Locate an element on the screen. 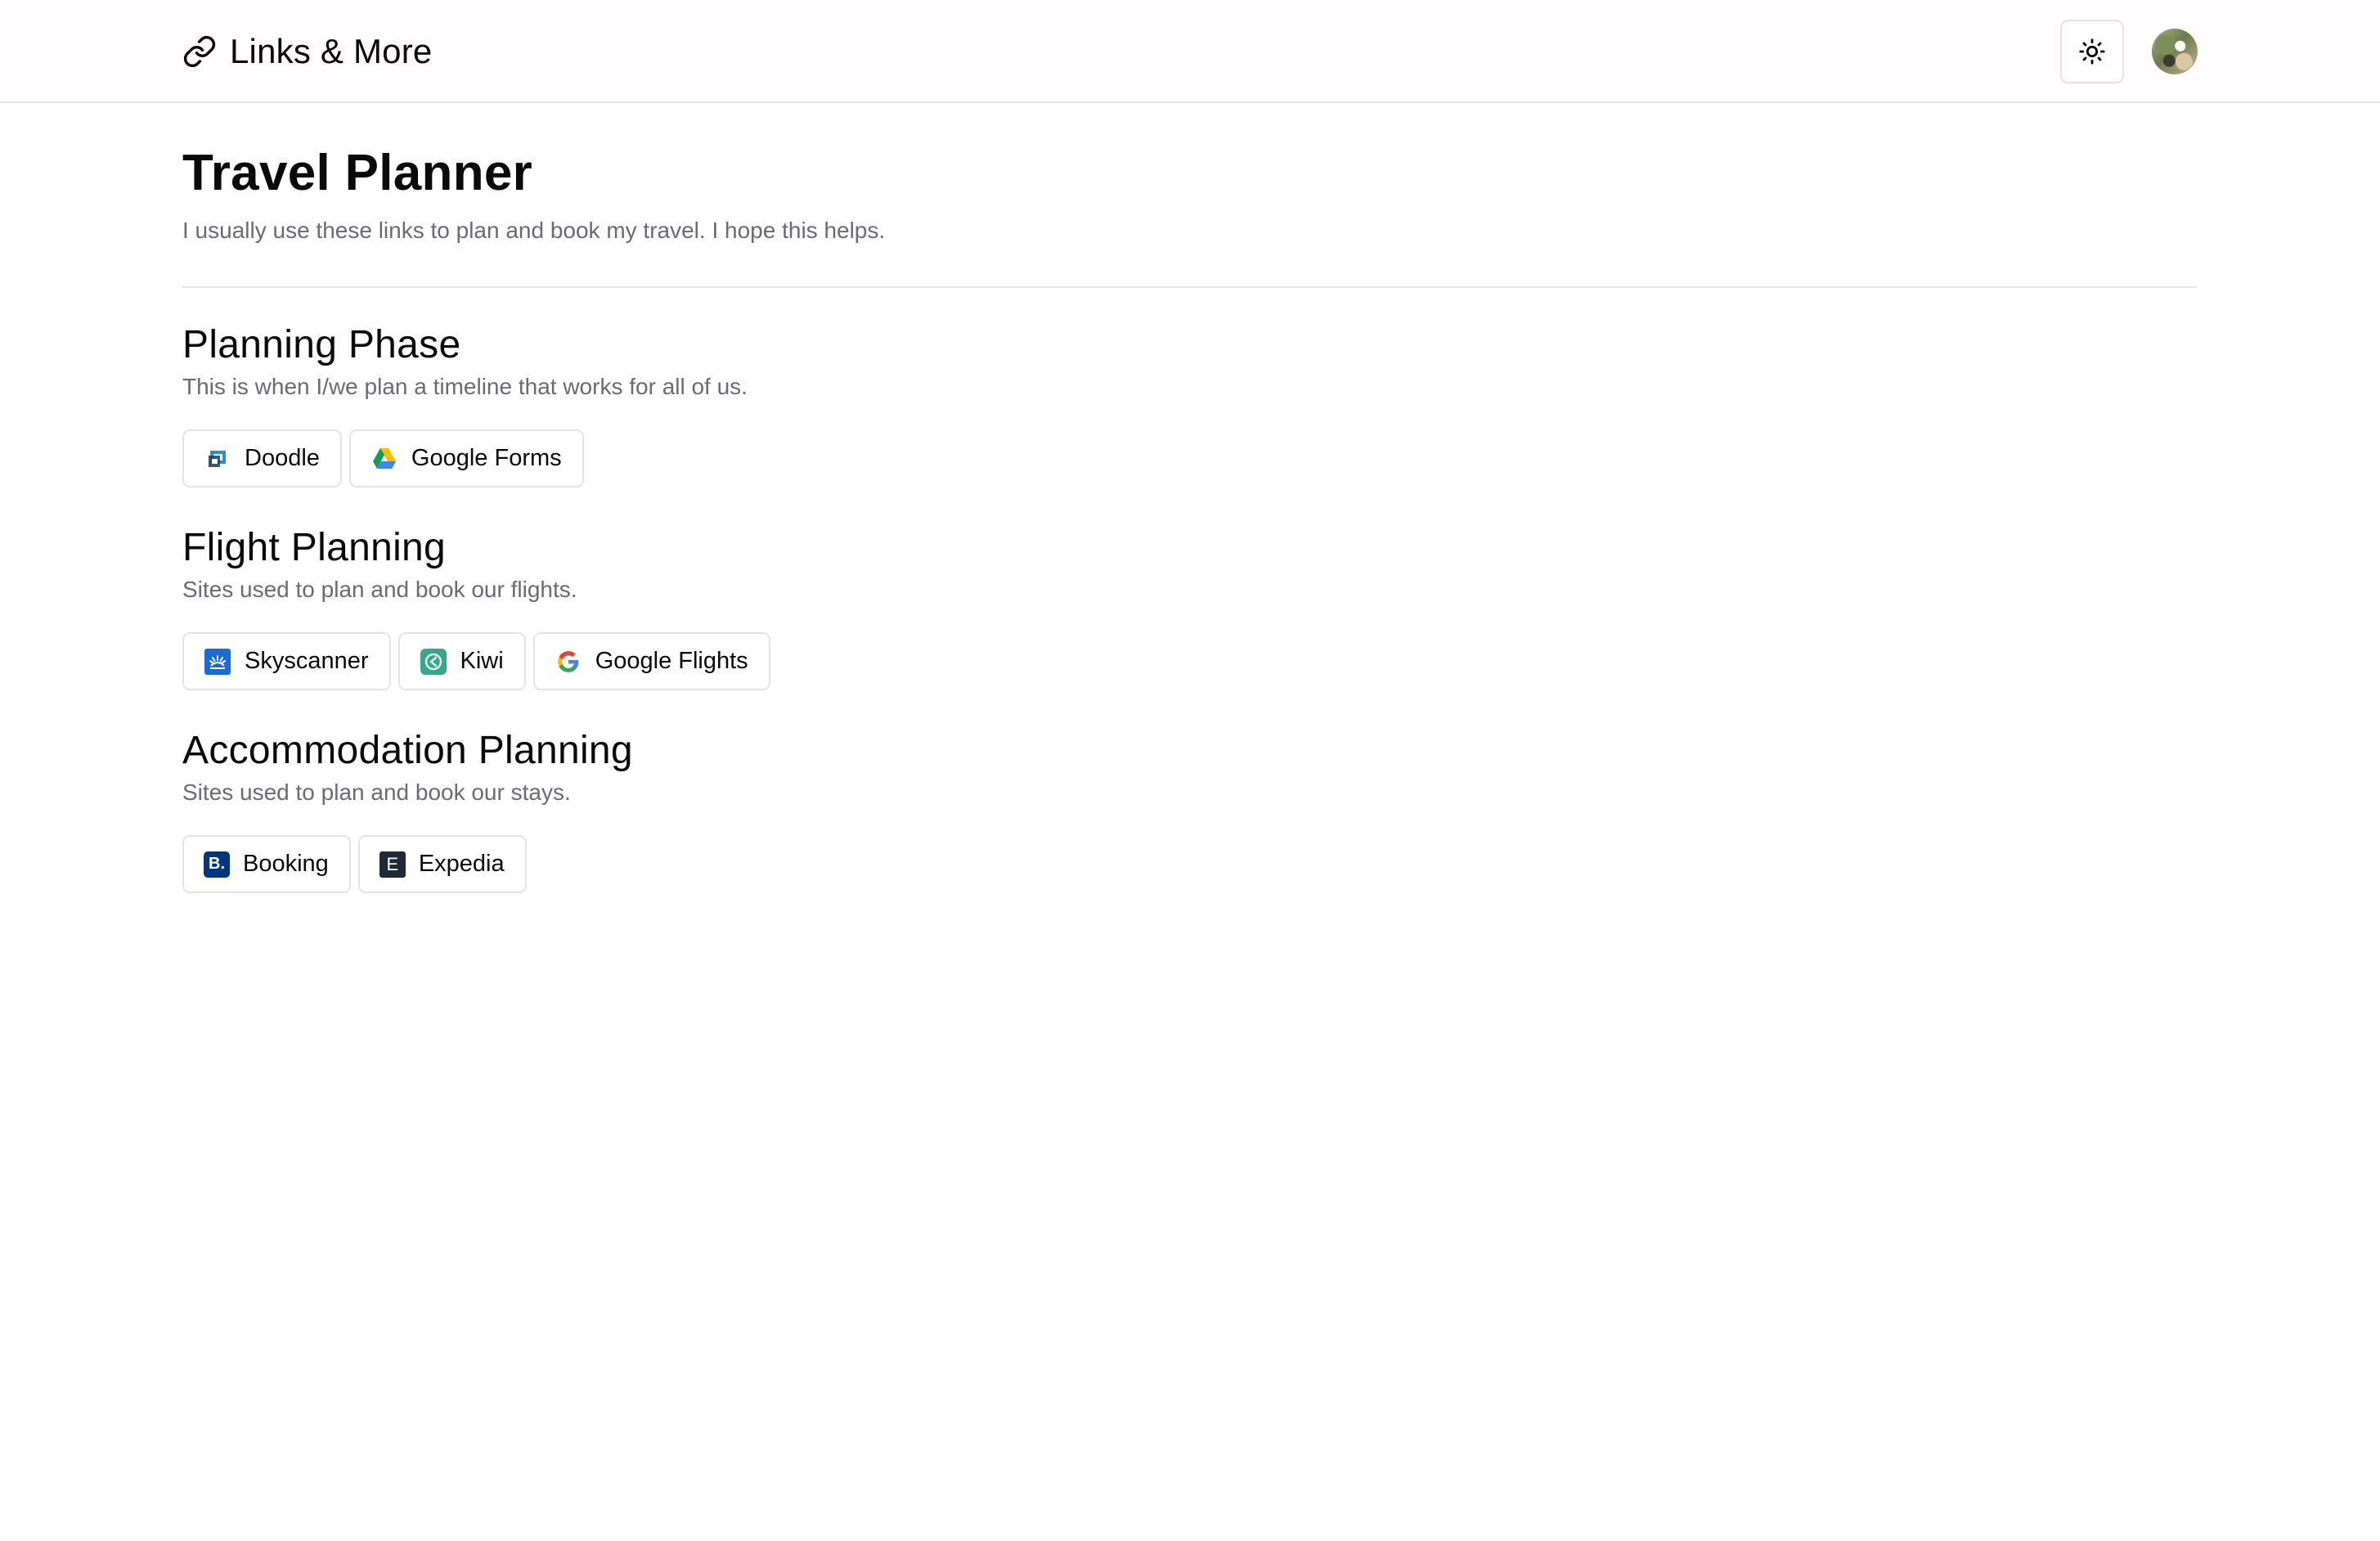  theme-toggle-button is located at coordinates (2092, 51).